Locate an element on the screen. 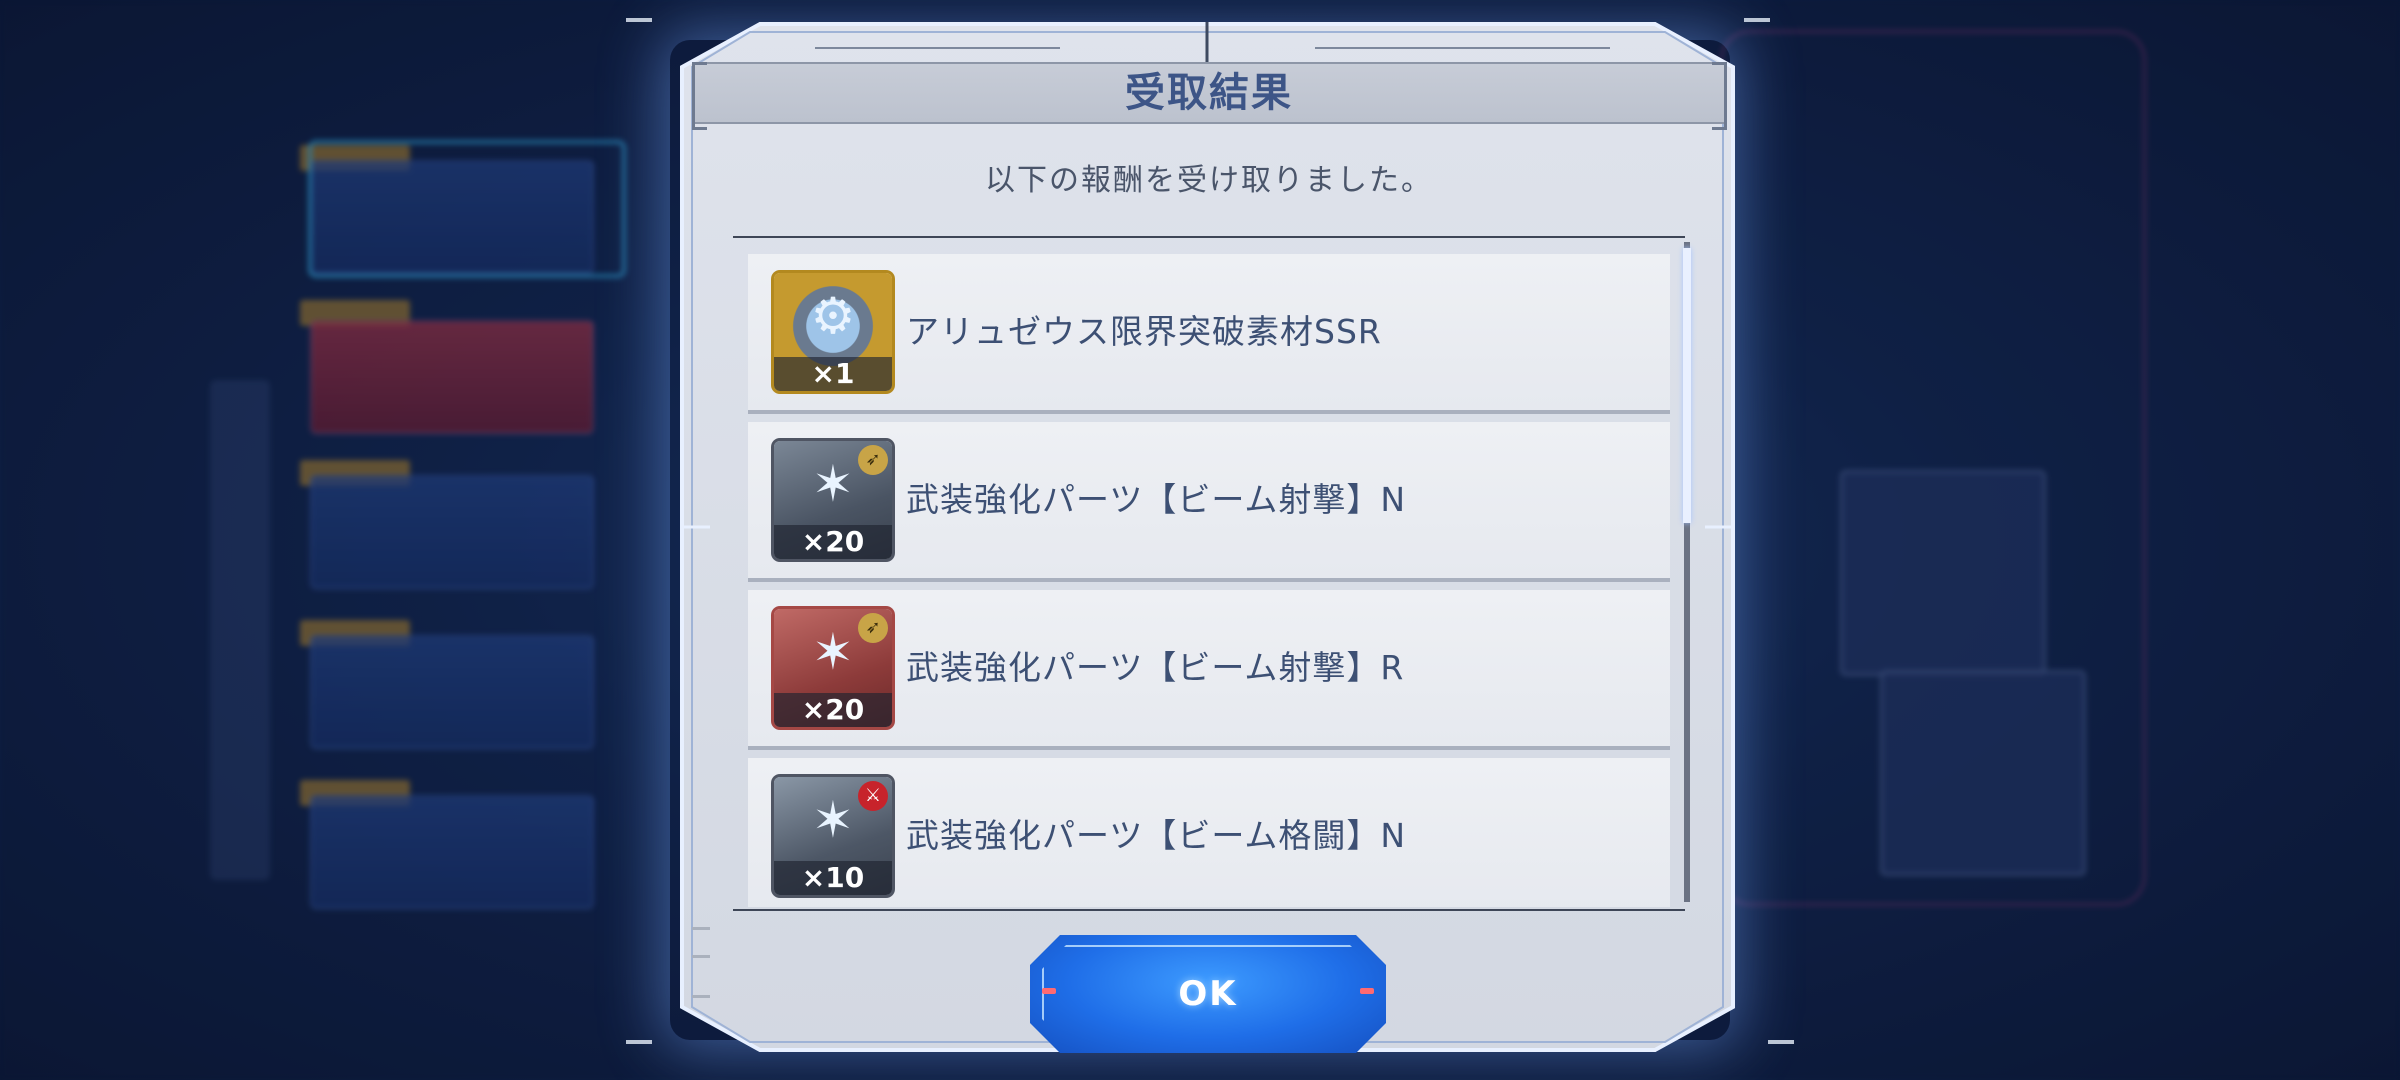  dialog-message: 以下の報酬を受け取りました。 is located at coordinates (1209, 180).